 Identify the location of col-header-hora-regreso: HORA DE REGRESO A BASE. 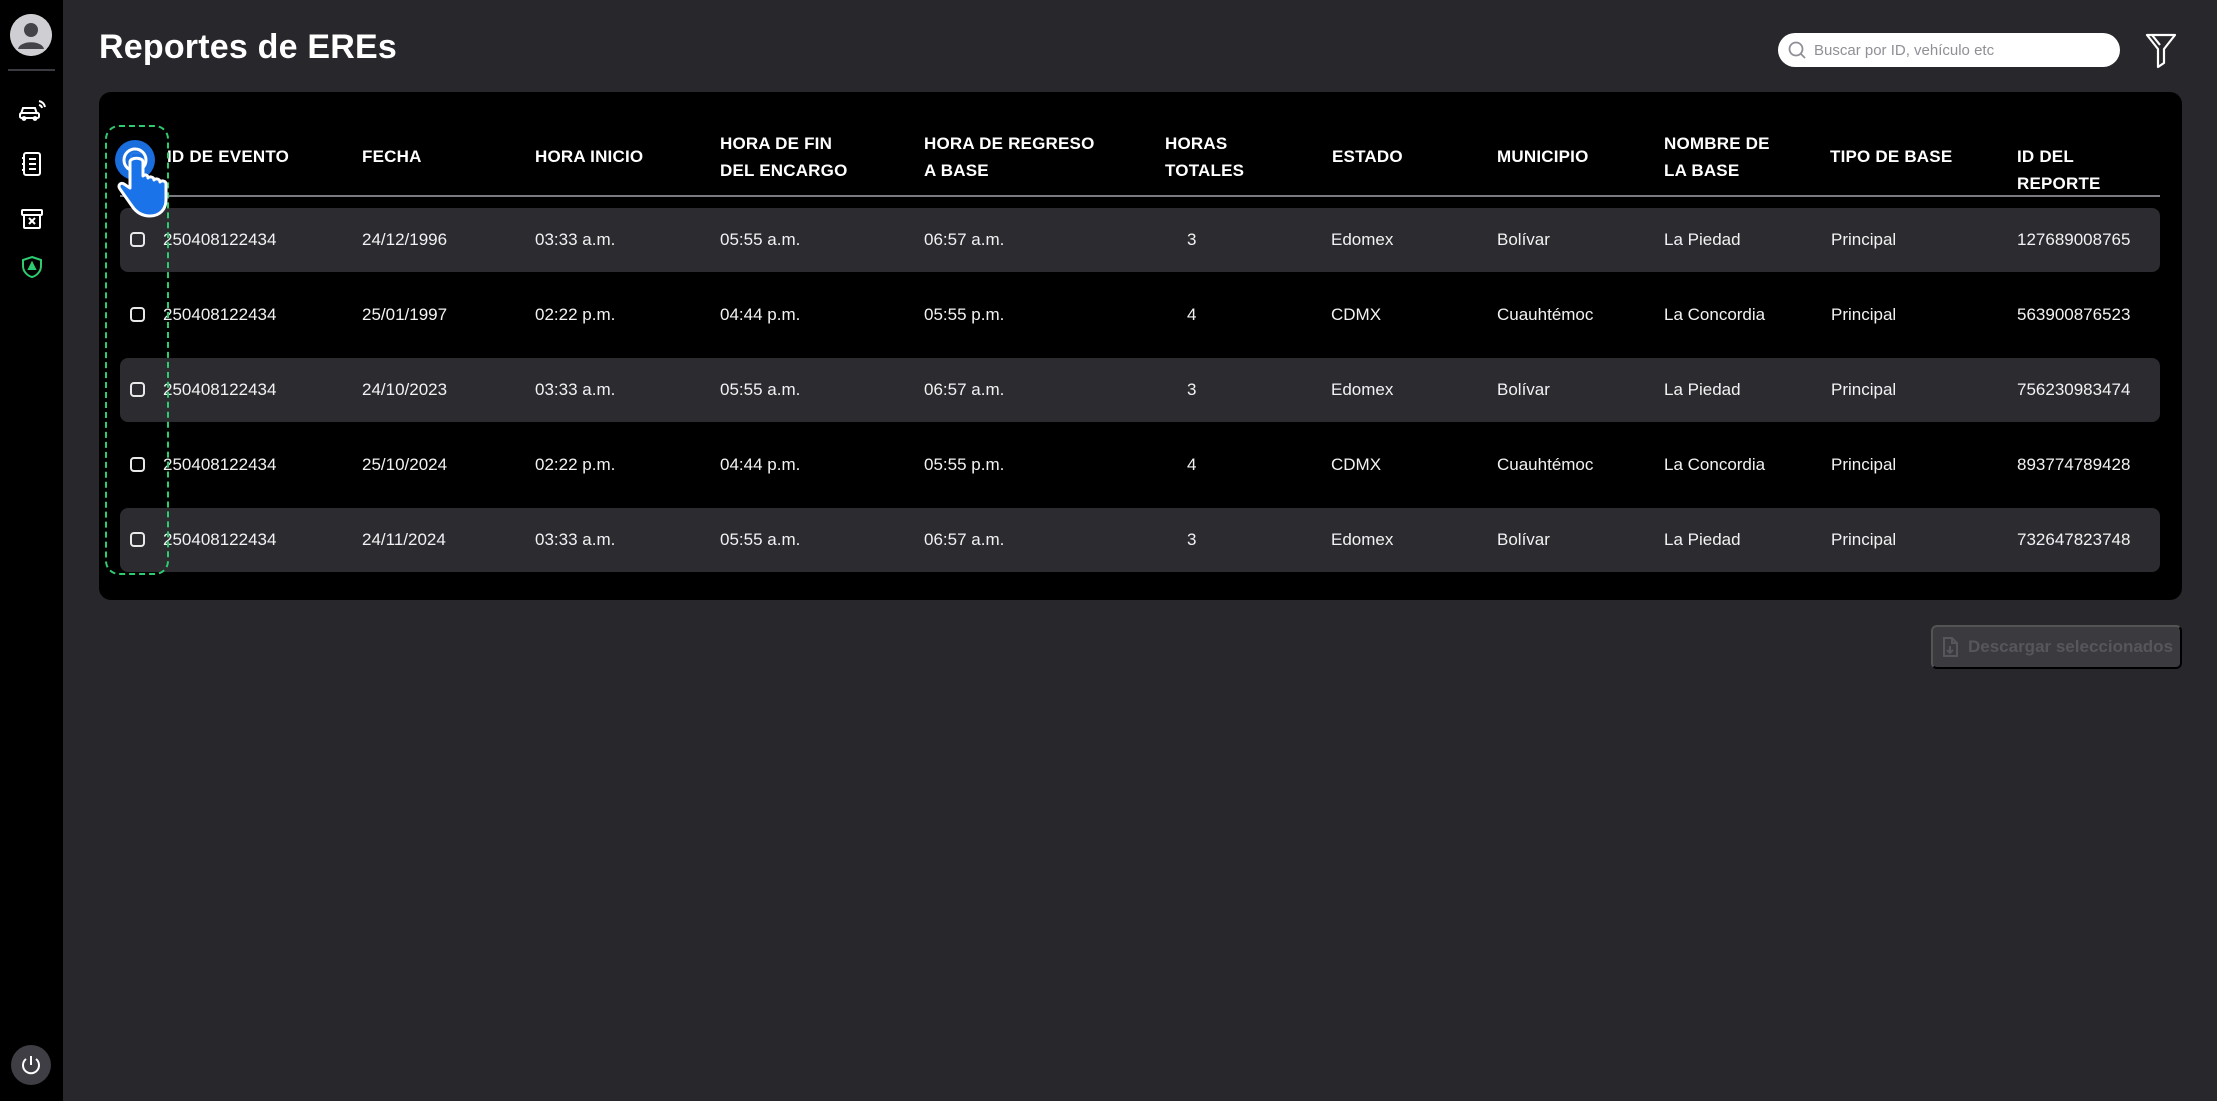
(1009, 157).